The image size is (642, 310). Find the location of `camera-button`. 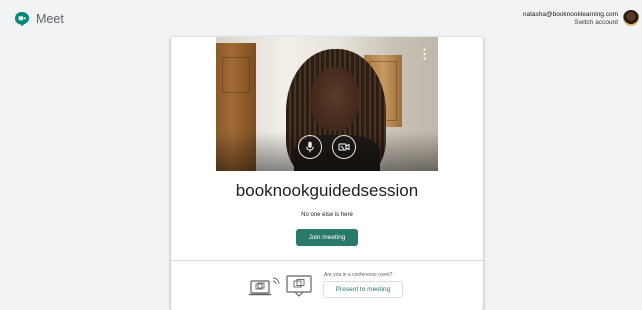

camera-button is located at coordinates (344, 147).